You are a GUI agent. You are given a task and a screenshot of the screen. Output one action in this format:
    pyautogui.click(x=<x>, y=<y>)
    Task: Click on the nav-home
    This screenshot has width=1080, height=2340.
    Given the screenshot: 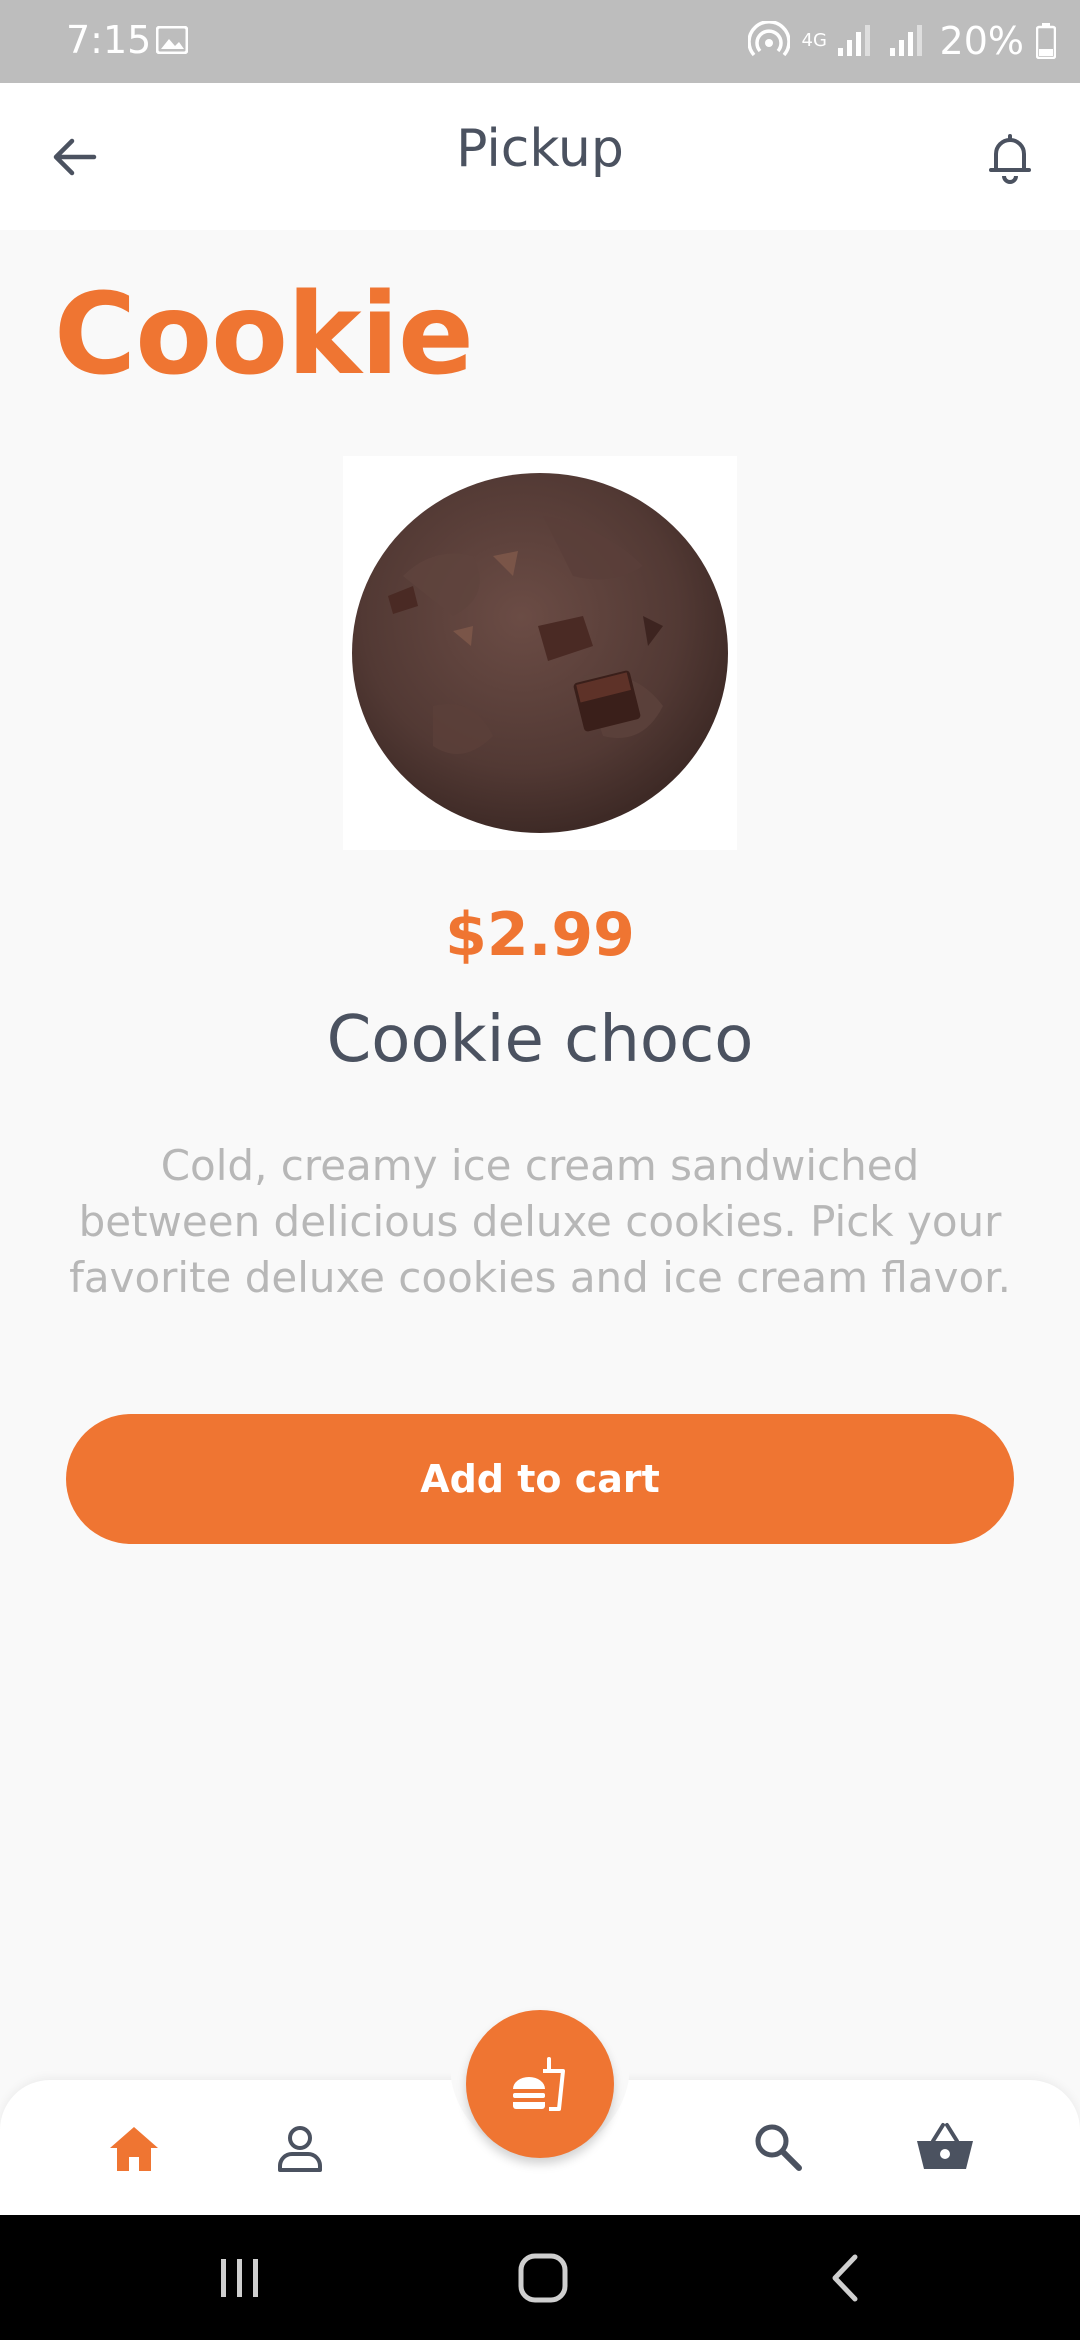 What is the action you would take?
    pyautogui.click(x=134, y=2149)
    